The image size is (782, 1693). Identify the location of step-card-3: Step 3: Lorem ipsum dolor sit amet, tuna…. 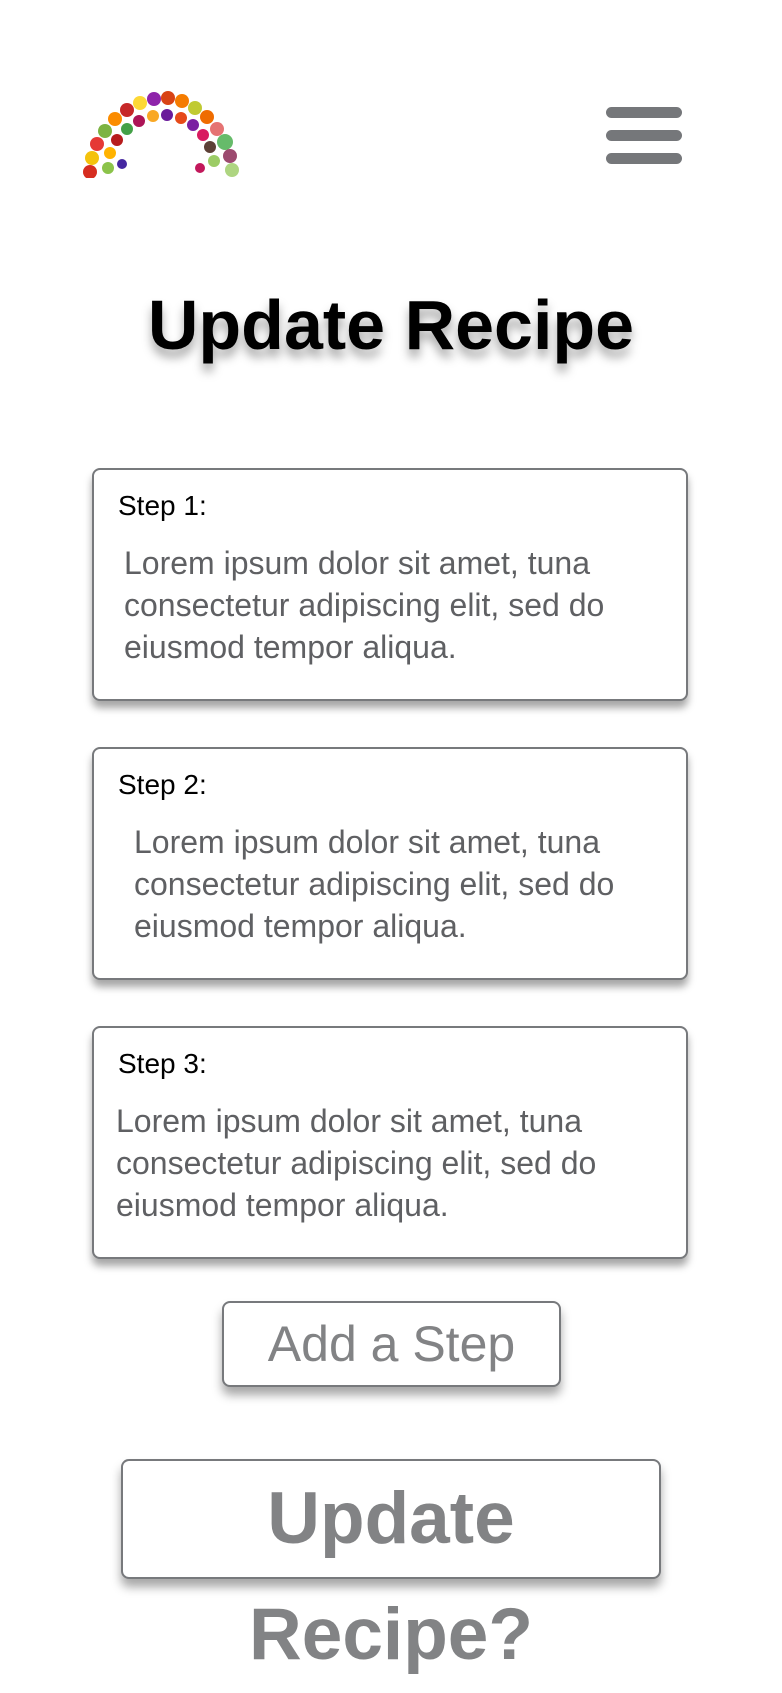
(390, 1142).